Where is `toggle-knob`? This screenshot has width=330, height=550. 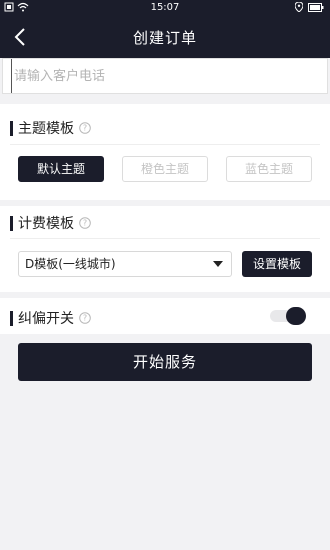
toggle-knob is located at coordinates (296, 316).